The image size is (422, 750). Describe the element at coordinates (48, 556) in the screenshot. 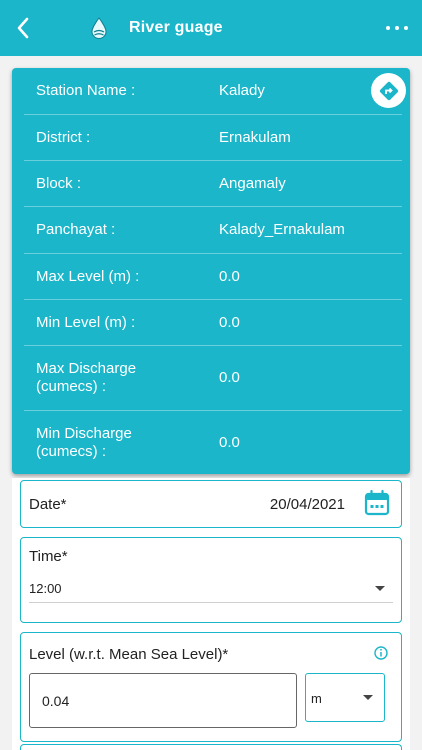

I see `time-label: Time*` at that location.